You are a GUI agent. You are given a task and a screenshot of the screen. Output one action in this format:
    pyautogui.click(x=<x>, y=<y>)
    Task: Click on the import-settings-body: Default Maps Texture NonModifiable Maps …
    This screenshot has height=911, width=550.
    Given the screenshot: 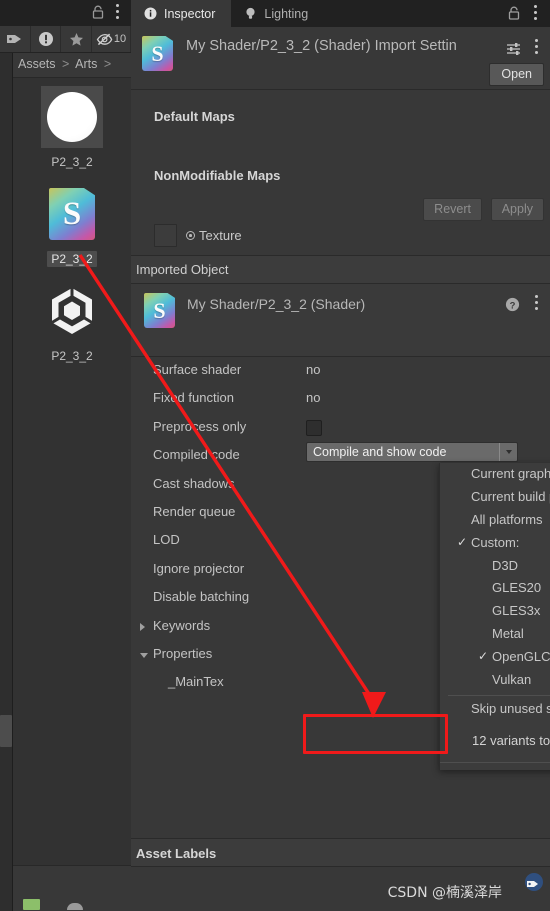 What is the action you would take?
    pyautogui.click(x=340, y=173)
    